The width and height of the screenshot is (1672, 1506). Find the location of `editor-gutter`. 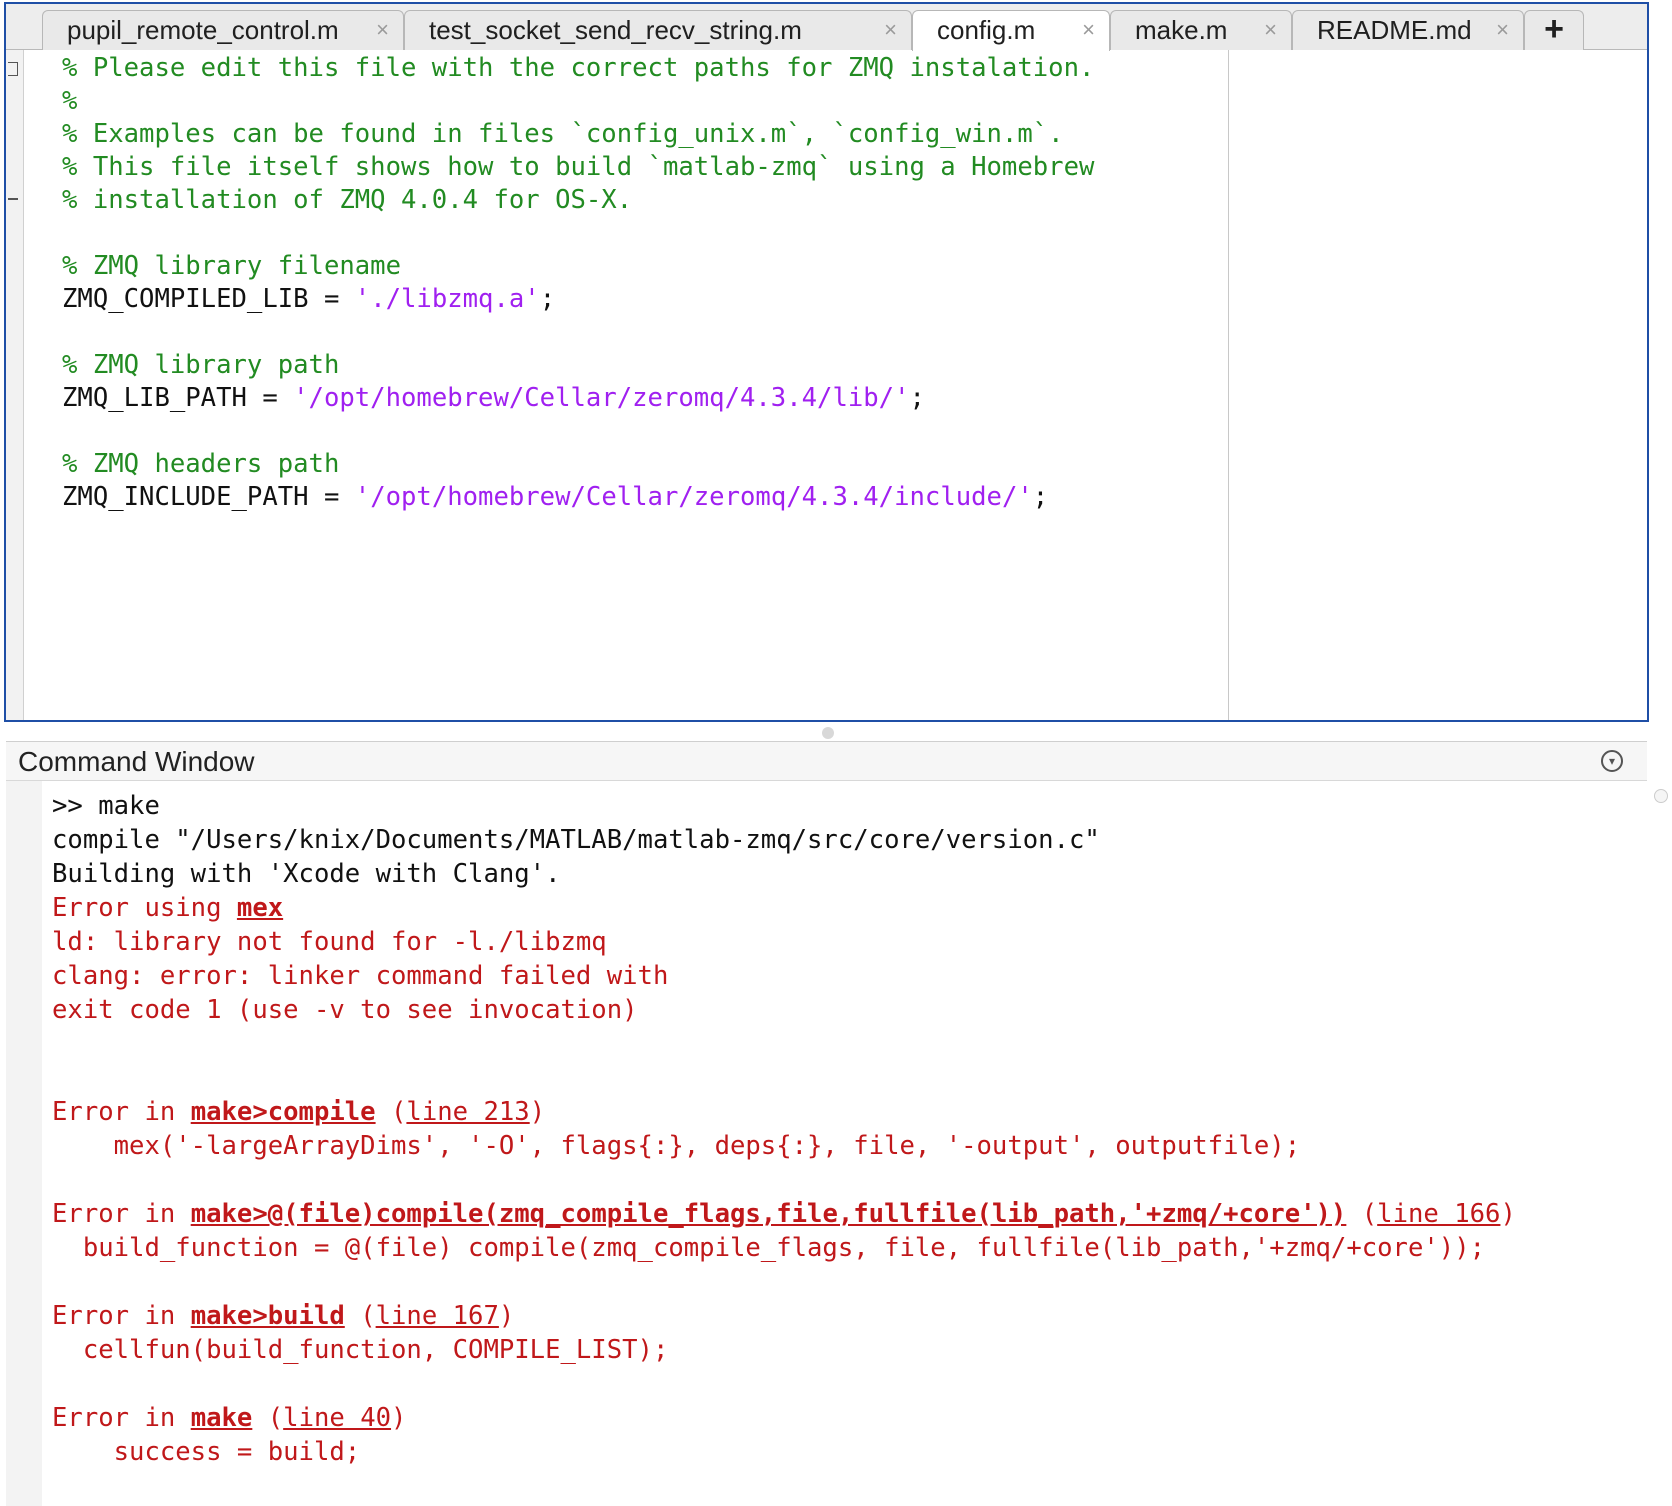

editor-gutter is located at coordinates (15, 385).